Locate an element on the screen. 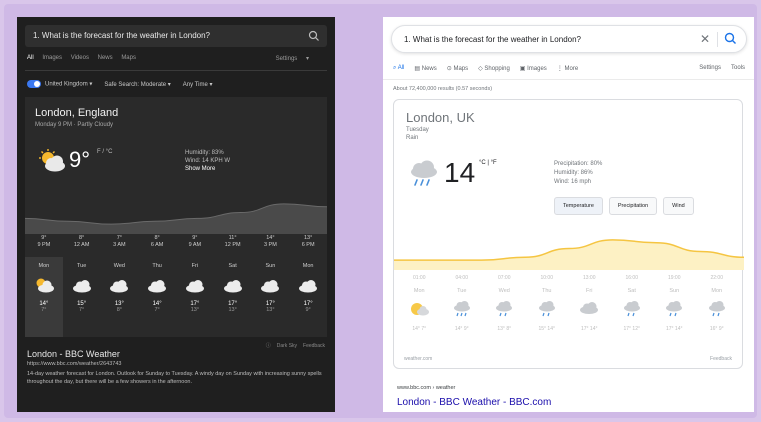  tab-all: All is located at coordinates (30, 58).